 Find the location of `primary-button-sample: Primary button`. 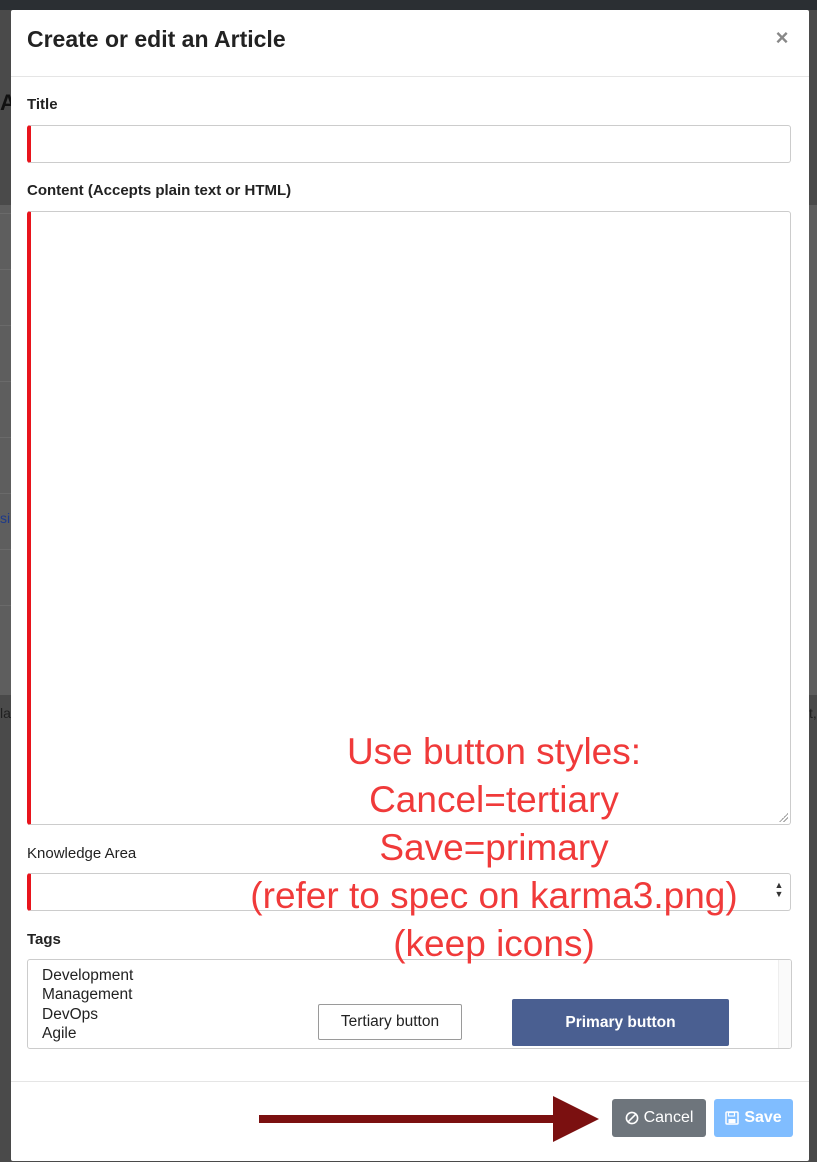

primary-button-sample: Primary button is located at coordinates (620, 1022).